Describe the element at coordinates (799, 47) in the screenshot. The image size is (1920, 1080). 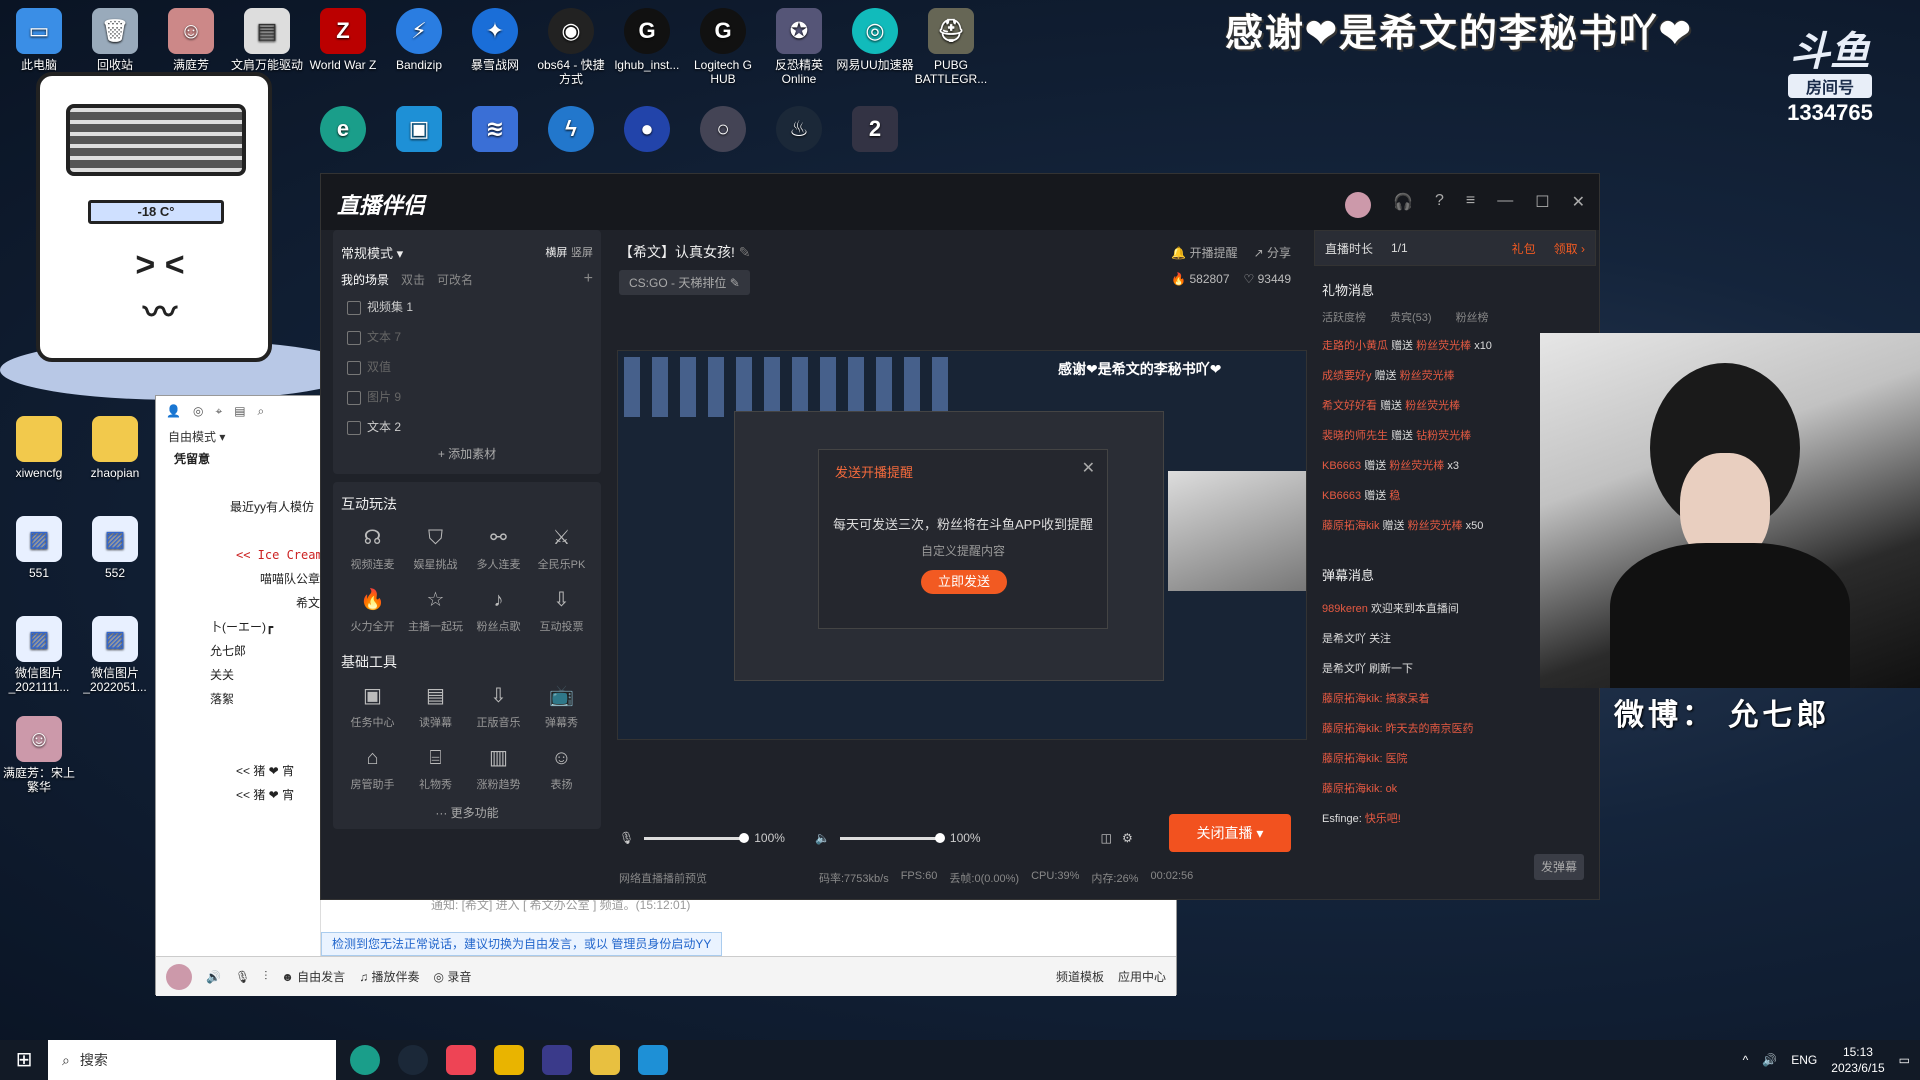
I see `desktop-icon-cso: ✪ 反恐精英 Online` at that location.